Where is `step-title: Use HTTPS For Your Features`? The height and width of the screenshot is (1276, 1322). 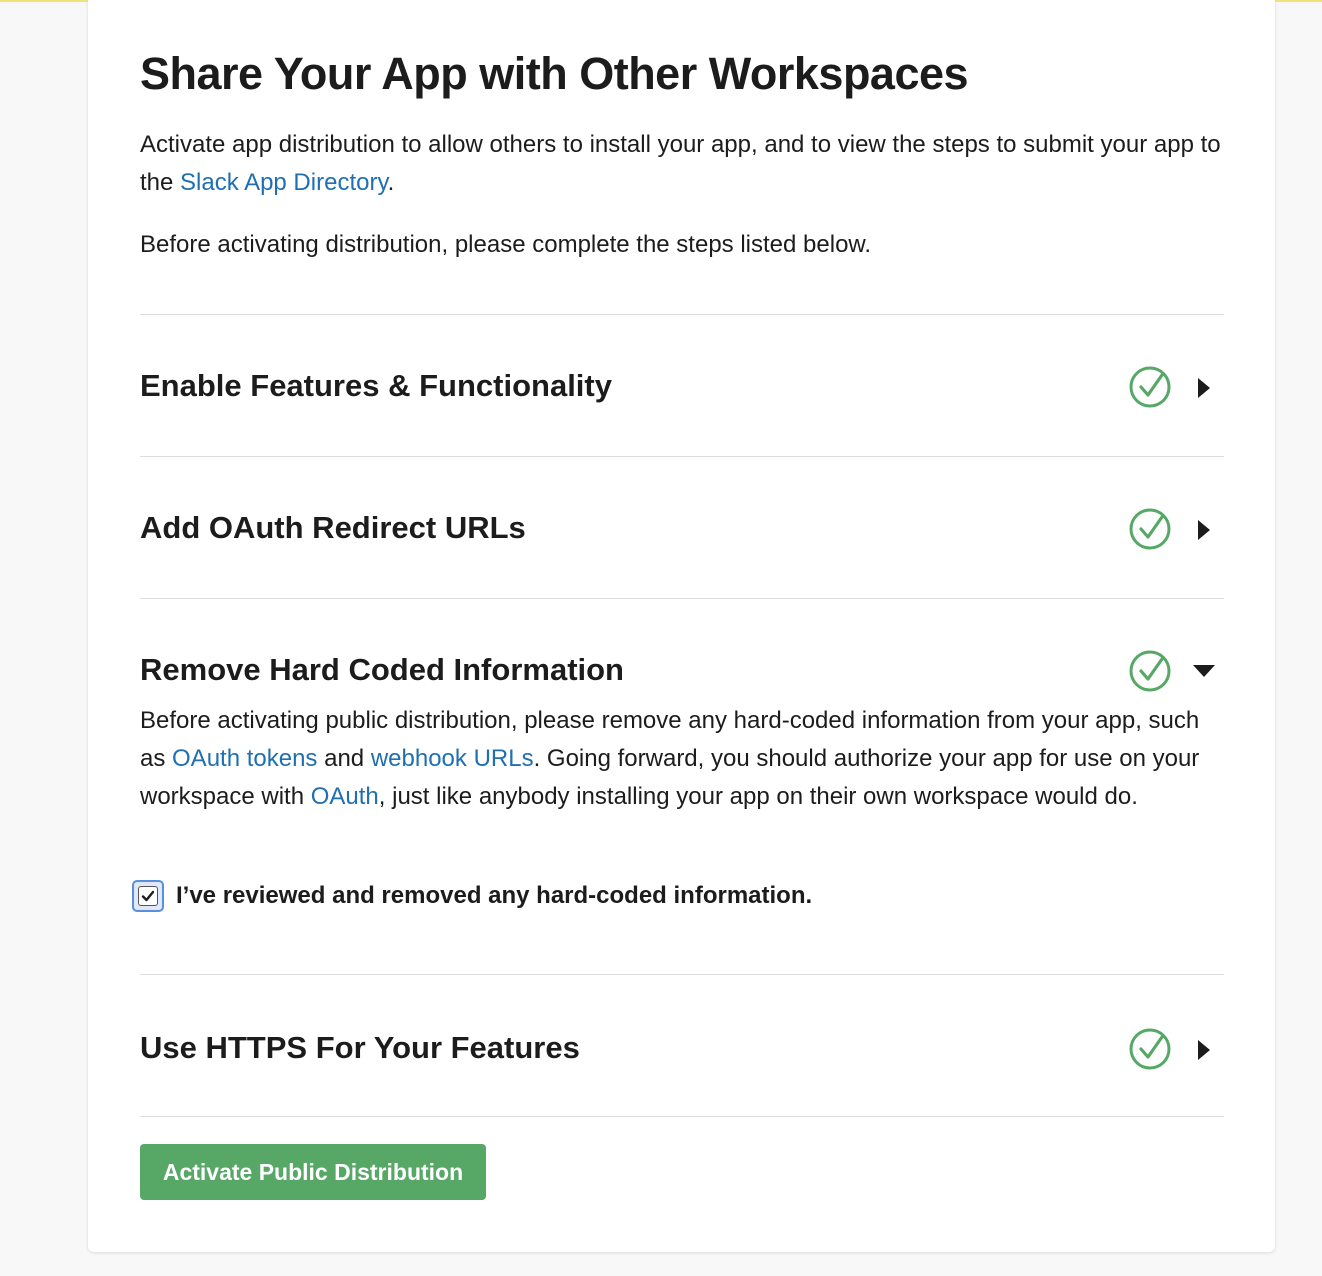 step-title: Use HTTPS For Your Features is located at coordinates (360, 1048).